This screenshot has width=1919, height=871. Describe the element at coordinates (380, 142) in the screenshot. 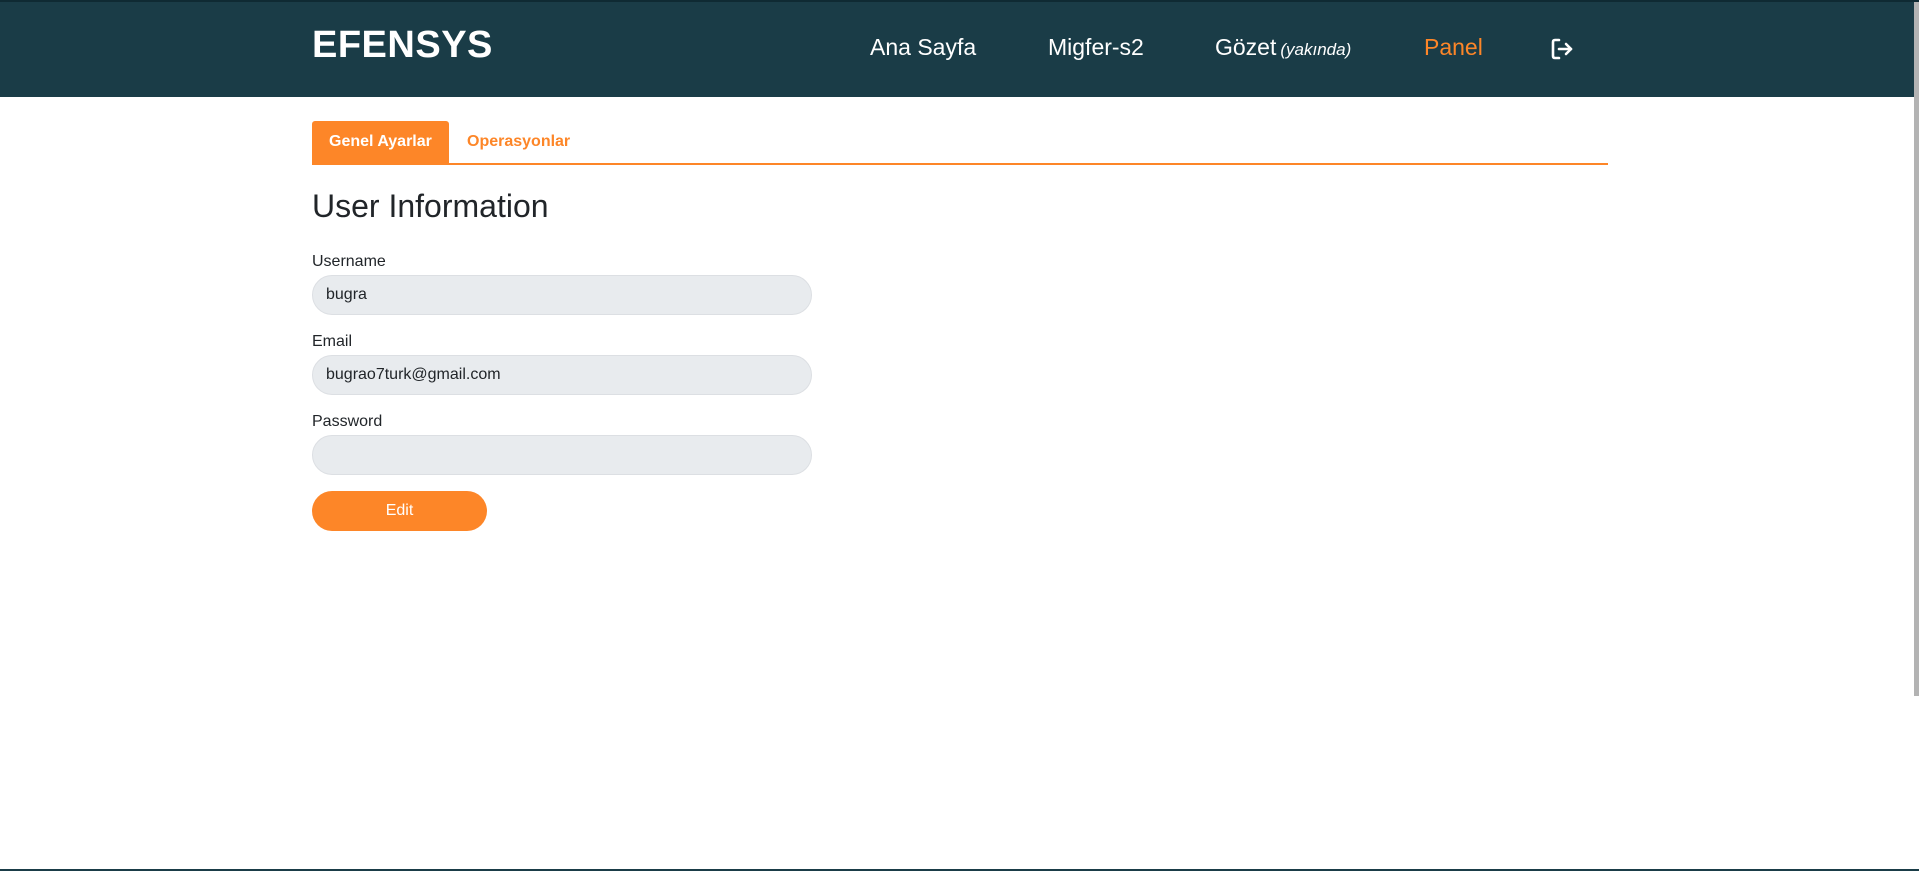

I see `tab-general-settings: Genel Ayarlar` at that location.